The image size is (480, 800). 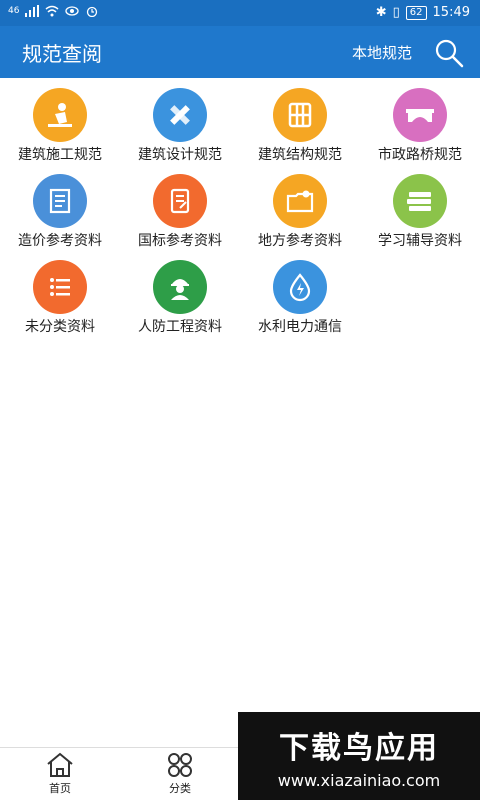 I want to click on category-local-reference: 地方参考资料, so click(x=300, y=212).